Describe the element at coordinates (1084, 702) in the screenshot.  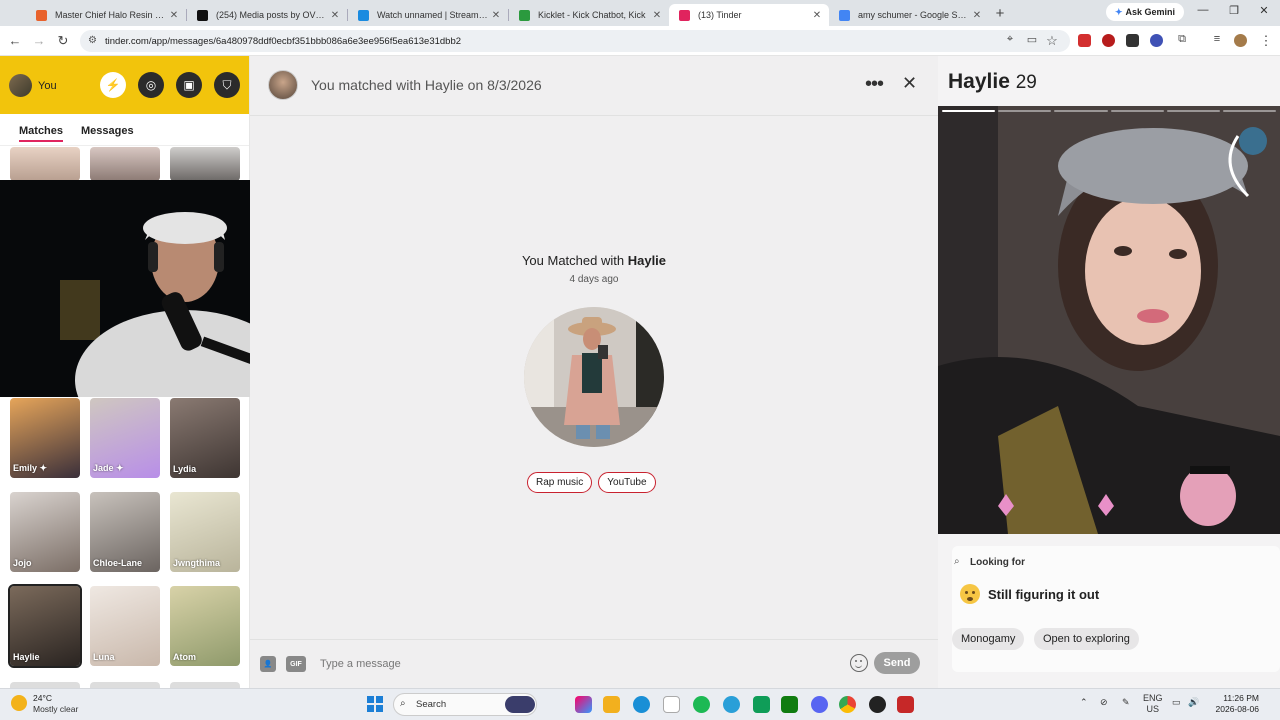
I see `tray-chevron-icon: ⌃` at that location.